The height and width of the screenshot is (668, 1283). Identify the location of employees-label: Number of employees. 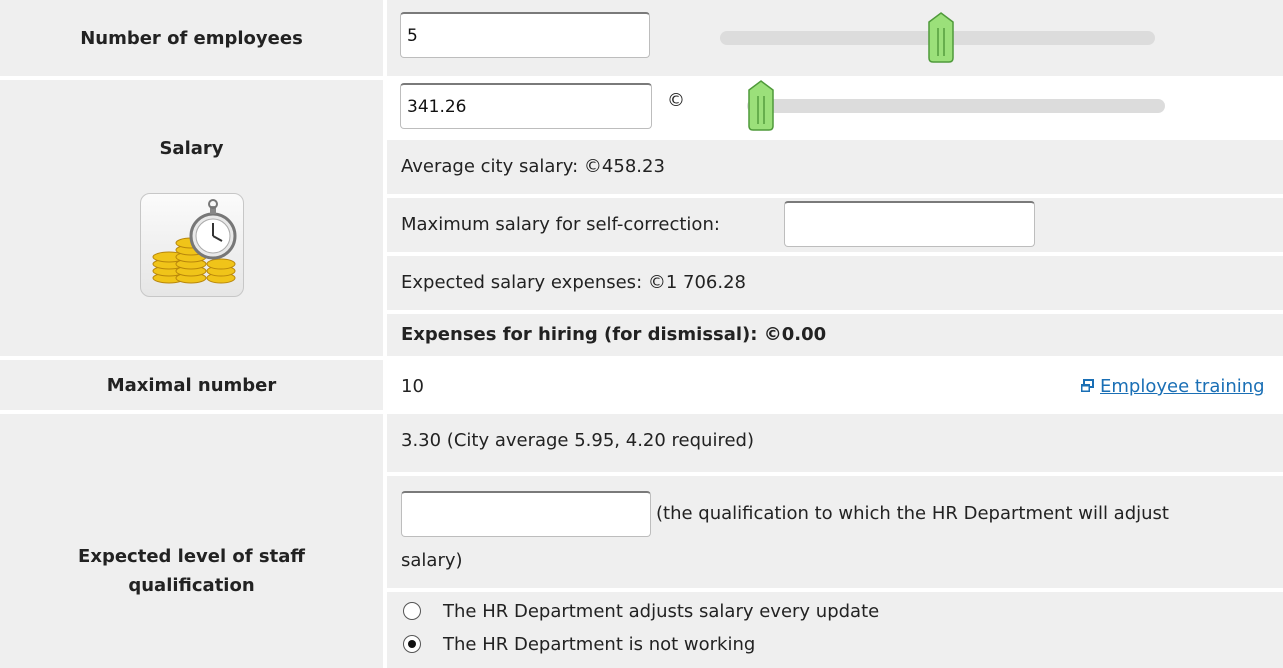
(191, 38).